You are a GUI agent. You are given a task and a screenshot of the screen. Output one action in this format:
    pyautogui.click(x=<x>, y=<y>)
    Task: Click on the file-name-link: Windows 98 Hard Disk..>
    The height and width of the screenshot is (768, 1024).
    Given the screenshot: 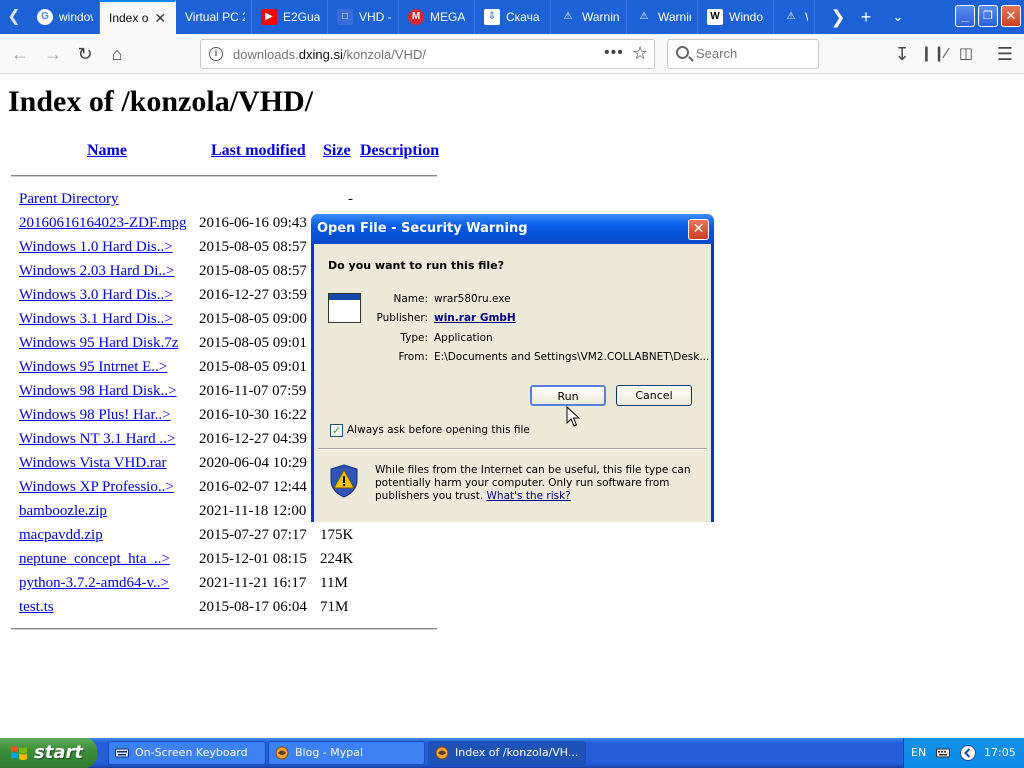 What is the action you would take?
    pyautogui.click(x=97, y=391)
    